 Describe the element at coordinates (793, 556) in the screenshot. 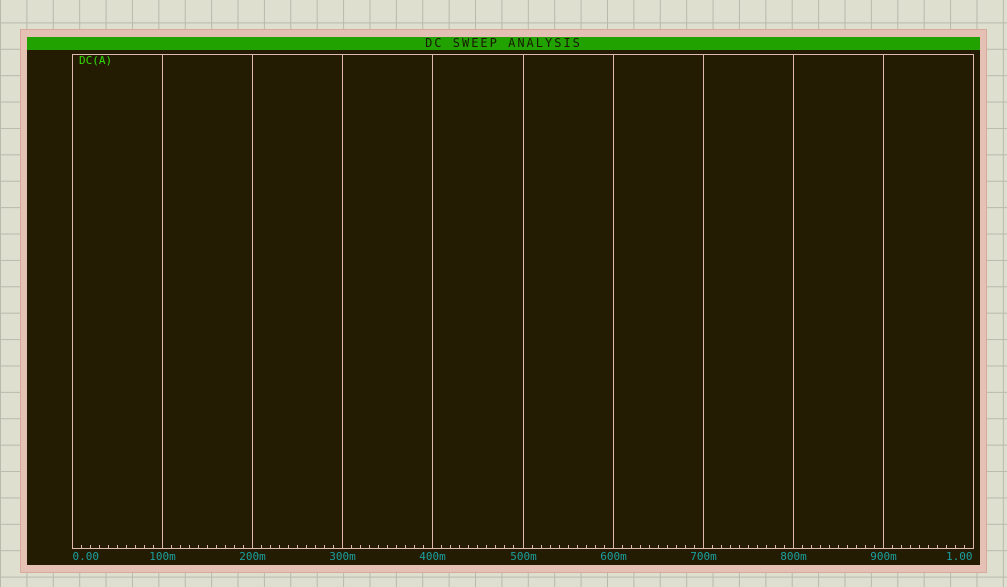

I see `x-tick-label: 800m` at that location.